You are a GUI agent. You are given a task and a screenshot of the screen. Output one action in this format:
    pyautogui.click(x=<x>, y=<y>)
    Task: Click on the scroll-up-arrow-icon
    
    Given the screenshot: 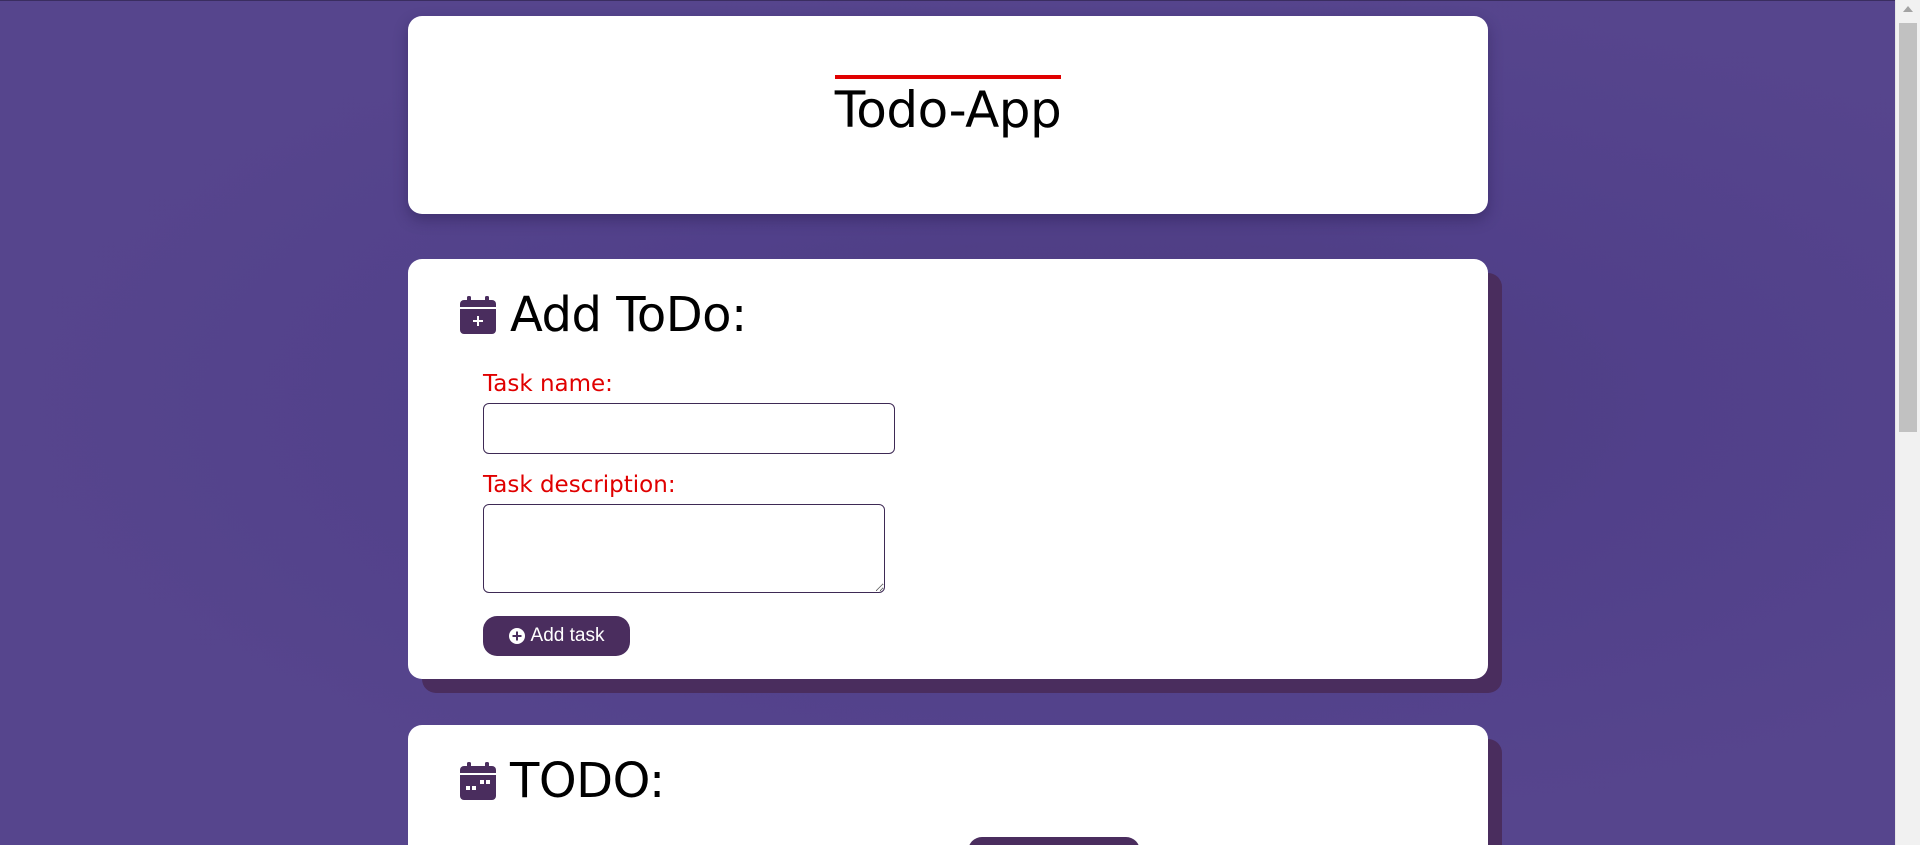 What is the action you would take?
    pyautogui.click(x=1908, y=9)
    